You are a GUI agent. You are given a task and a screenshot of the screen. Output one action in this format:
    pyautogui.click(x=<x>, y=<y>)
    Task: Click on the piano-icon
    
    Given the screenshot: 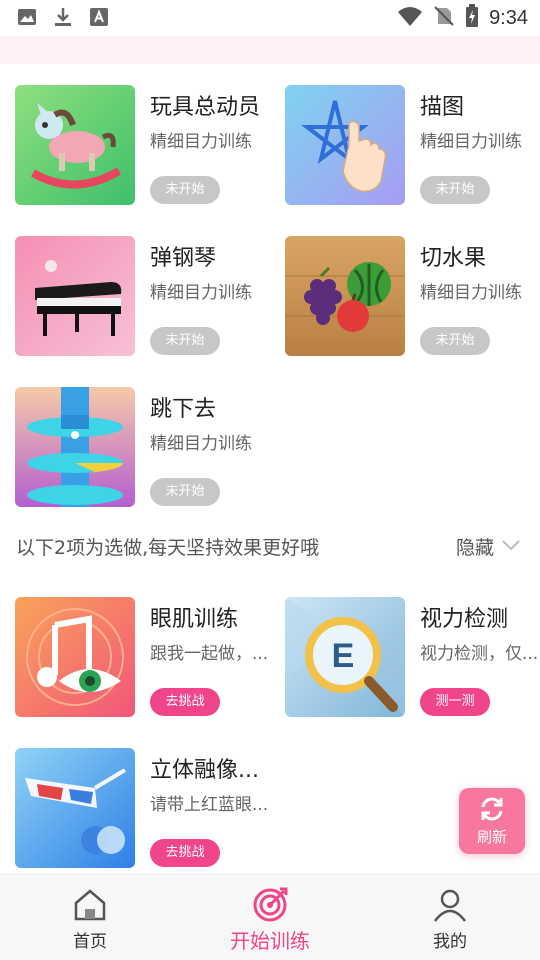 What is the action you would take?
    pyautogui.click(x=75, y=296)
    